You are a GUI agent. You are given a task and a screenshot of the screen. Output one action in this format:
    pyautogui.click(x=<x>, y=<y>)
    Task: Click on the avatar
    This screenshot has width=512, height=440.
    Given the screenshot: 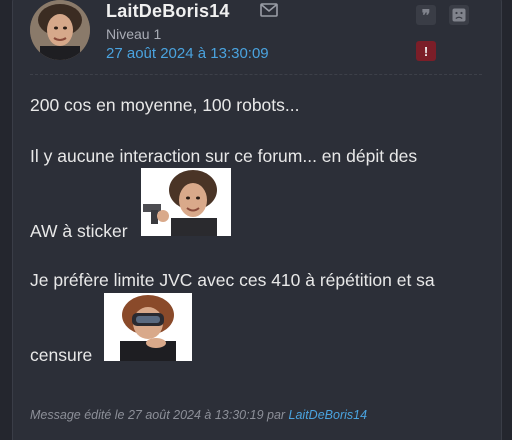 What is the action you would take?
    pyautogui.click(x=60, y=30)
    